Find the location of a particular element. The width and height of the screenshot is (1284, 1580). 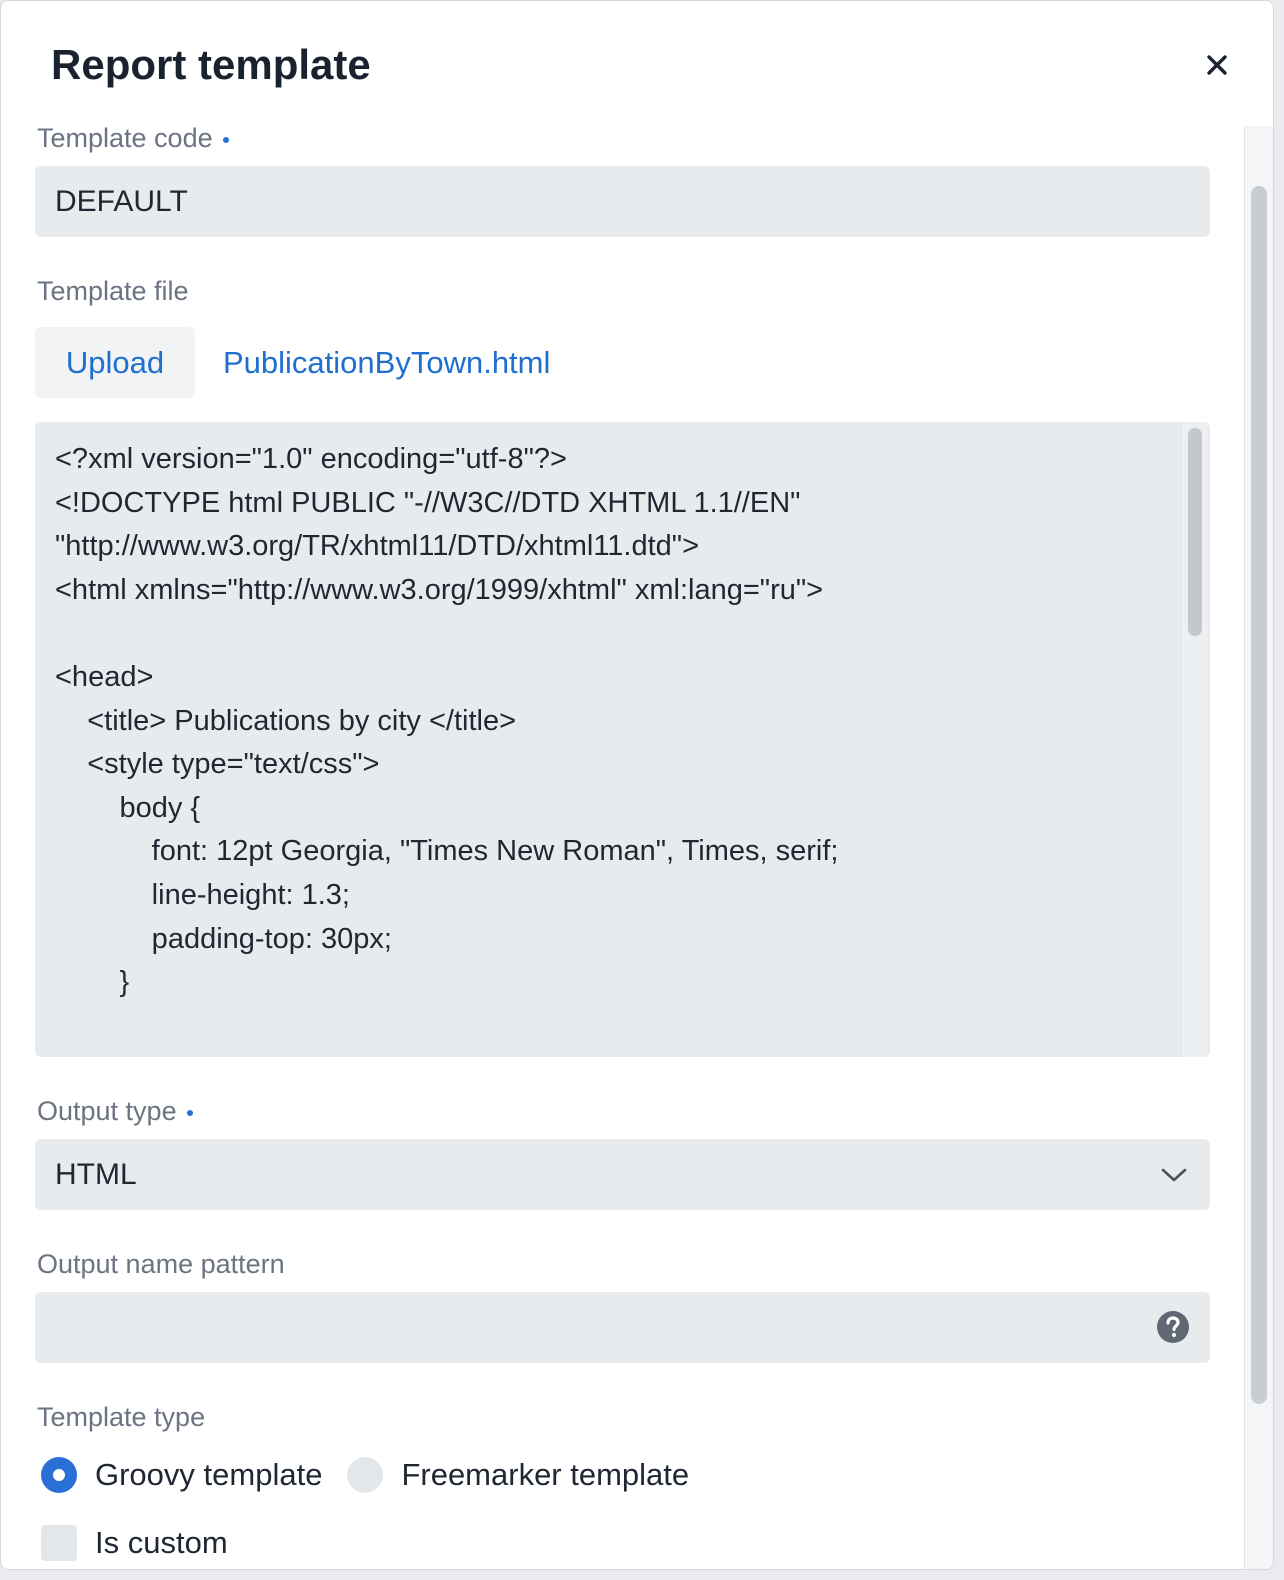

help-icon is located at coordinates (1173, 1327).